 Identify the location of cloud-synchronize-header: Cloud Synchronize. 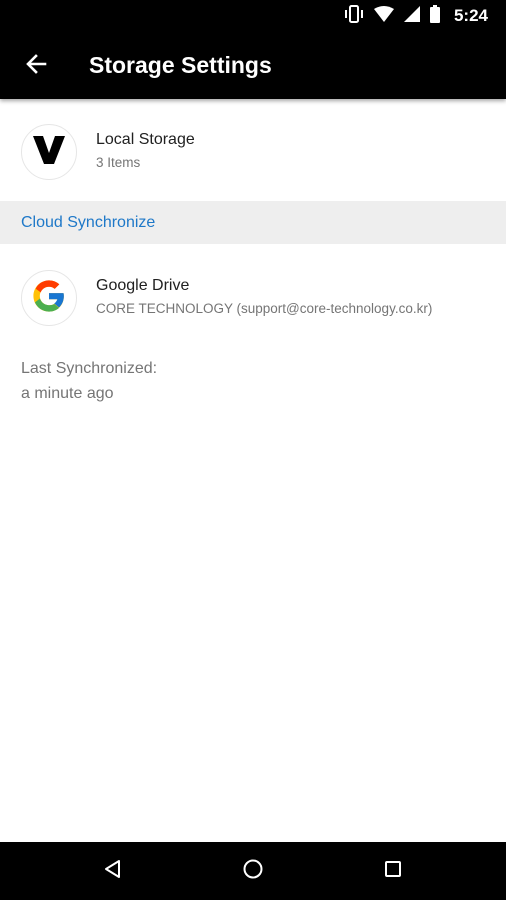
(253, 222).